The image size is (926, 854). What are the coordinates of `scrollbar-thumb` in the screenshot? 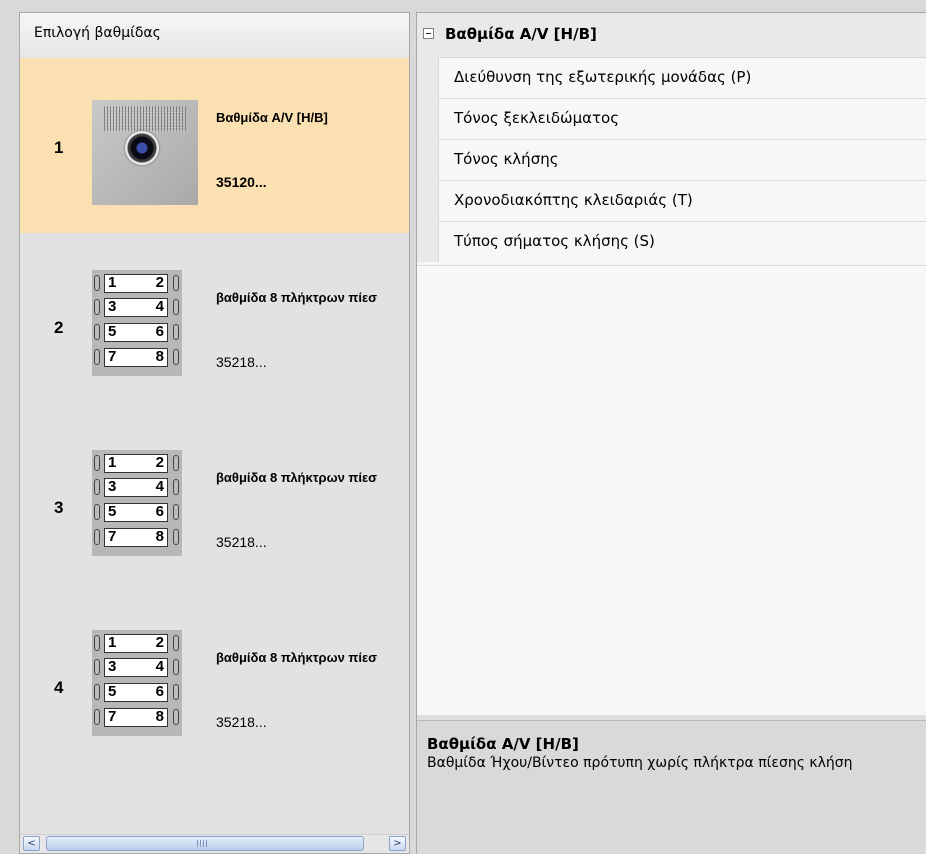 It's located at (205, 843).